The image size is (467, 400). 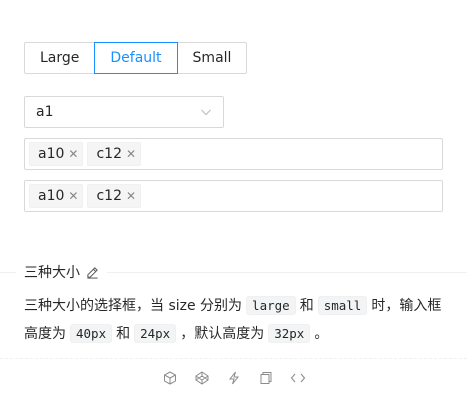 What do you see at coordinates (233, 196) in the screenshot?
I see `multi-select-2: a10 ✕ c12 ✕` at bounding box center [233, 196].